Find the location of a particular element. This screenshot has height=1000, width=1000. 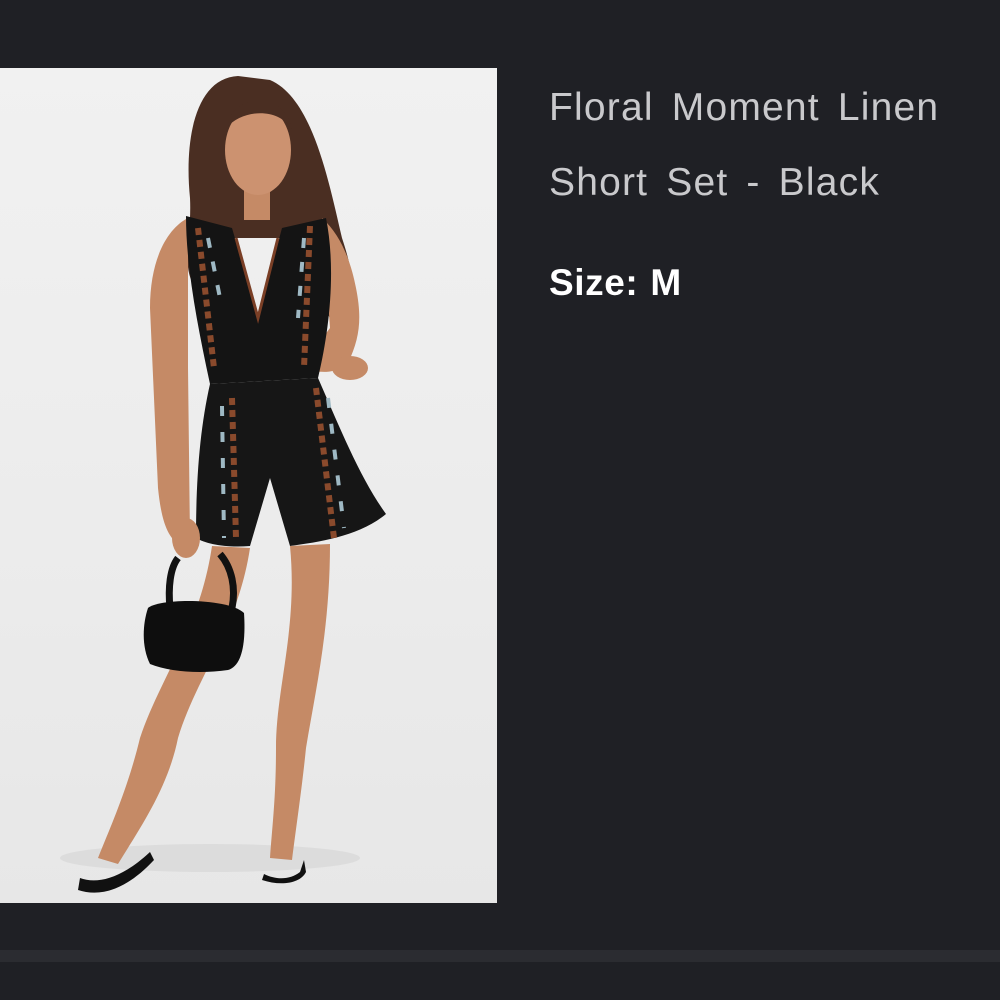

size-row: Size: M is located at coordinates (615, 283).